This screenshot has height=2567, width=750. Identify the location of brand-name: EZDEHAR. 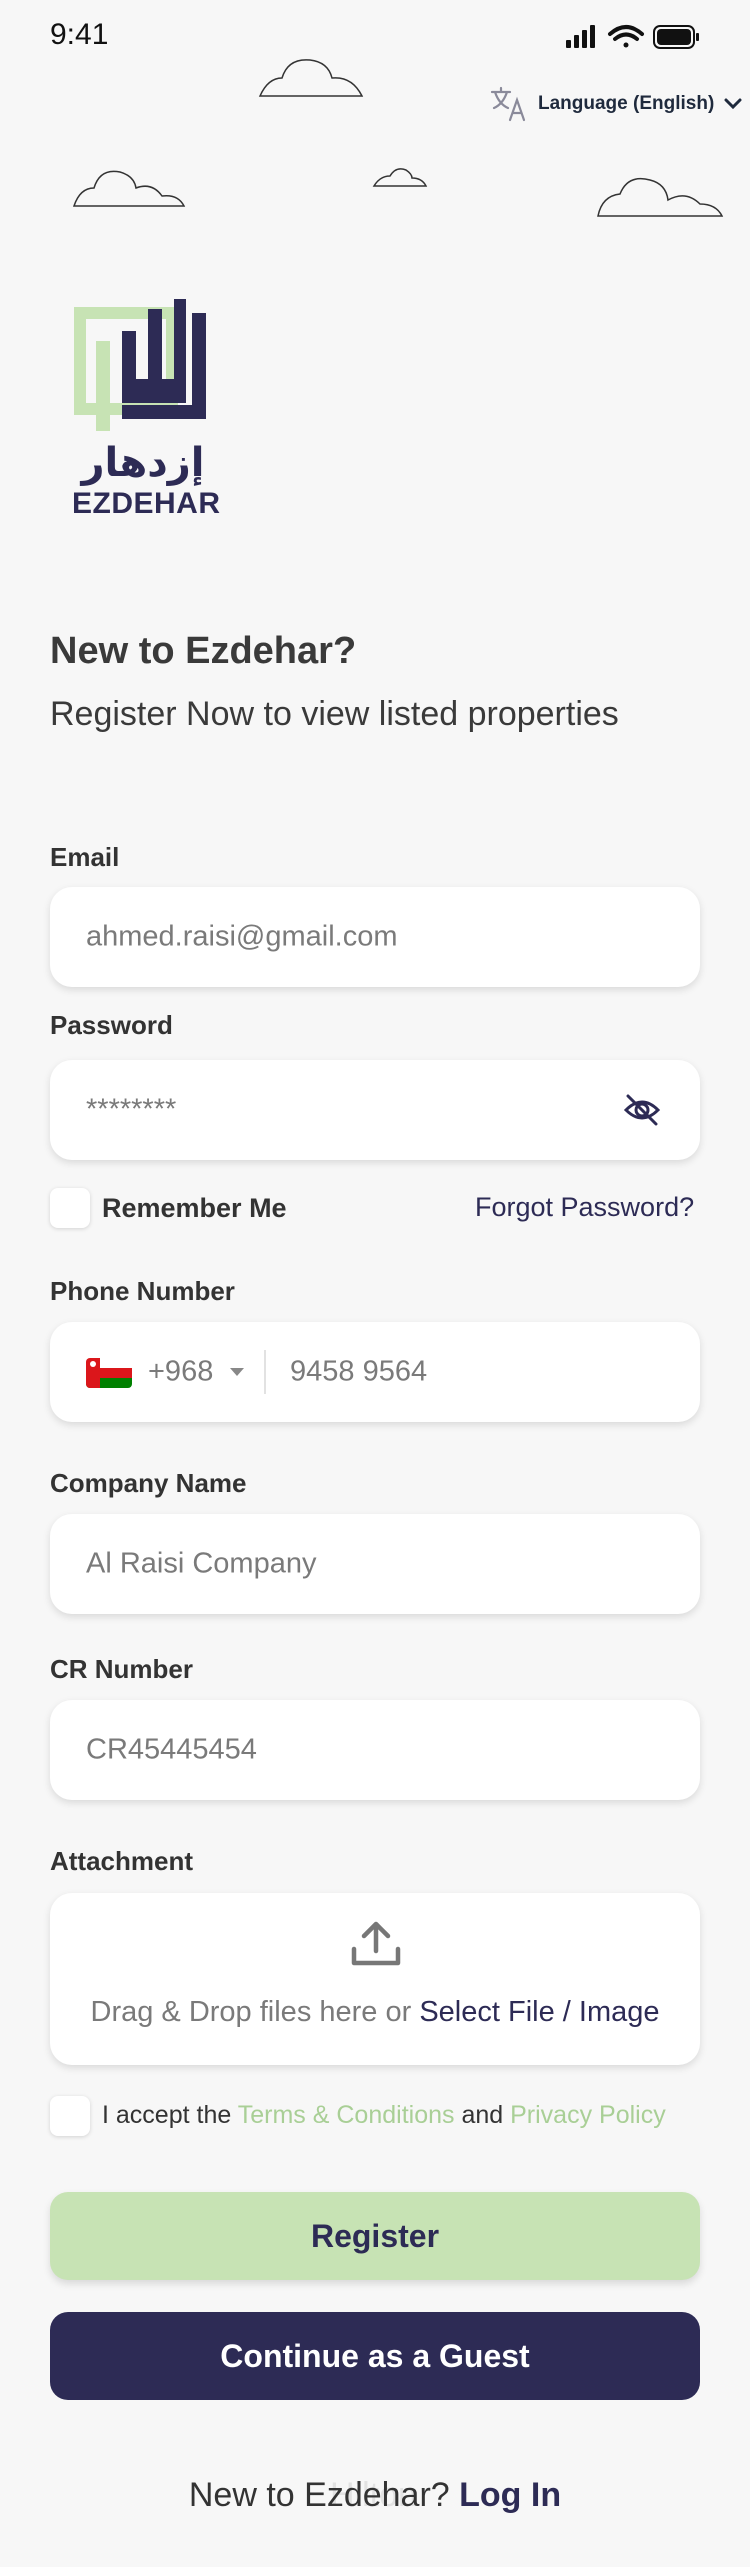
(146, 503).